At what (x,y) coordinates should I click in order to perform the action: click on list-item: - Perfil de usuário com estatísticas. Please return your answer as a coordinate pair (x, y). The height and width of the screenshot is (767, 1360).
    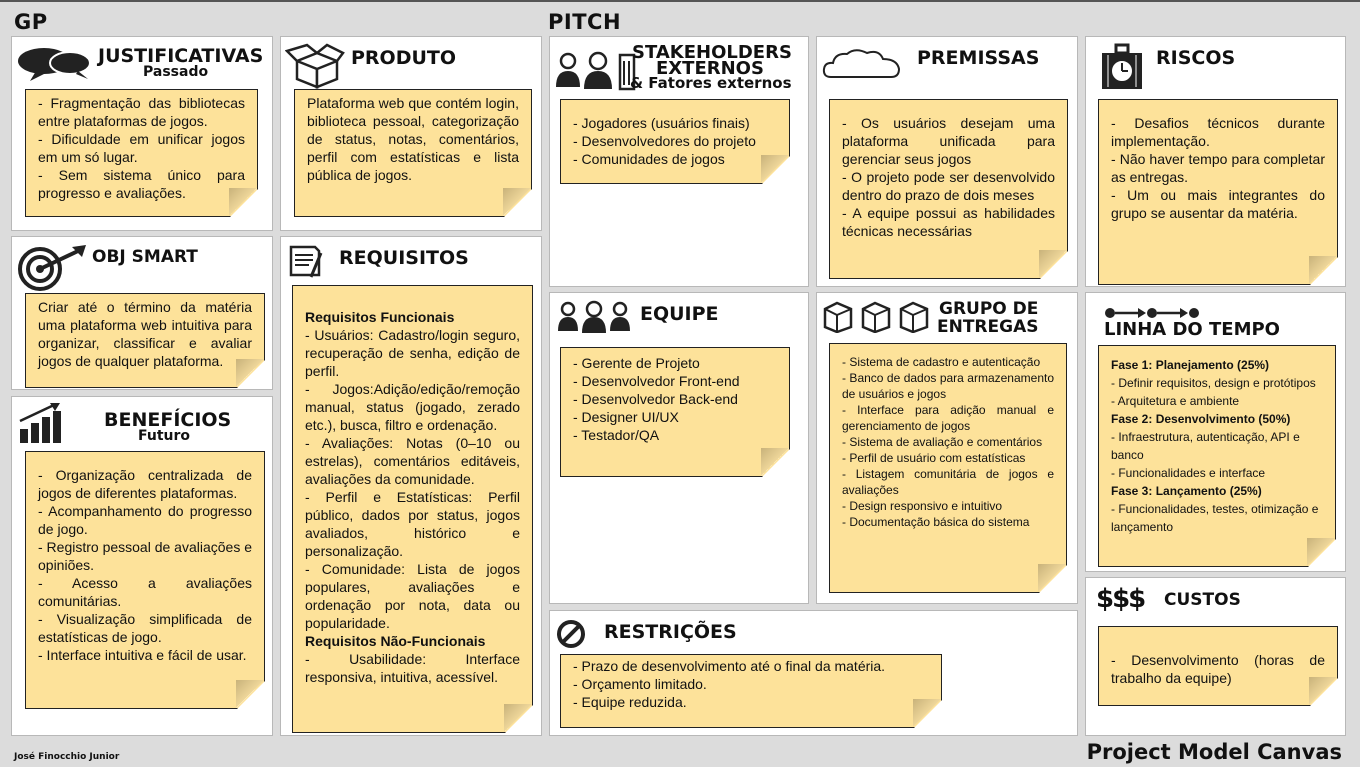
    Looking at the image, I should click on (934, 458).